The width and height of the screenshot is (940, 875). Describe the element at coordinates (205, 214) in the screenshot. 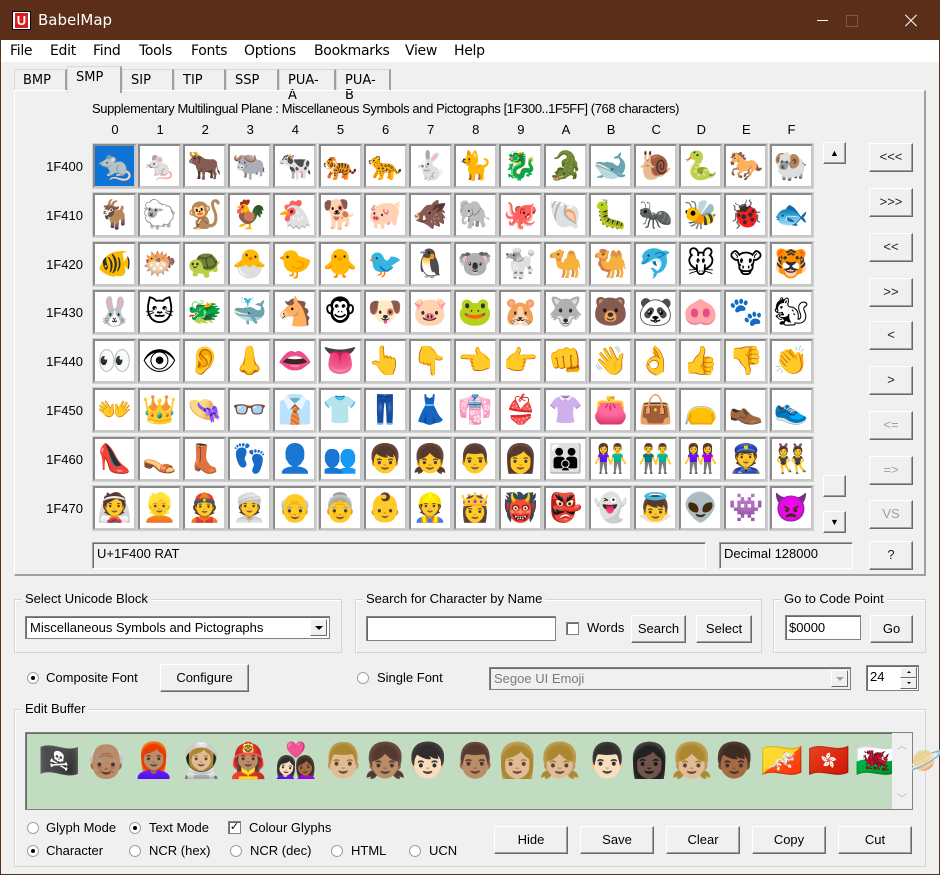

I see `character-cell: 🐒` at that location.